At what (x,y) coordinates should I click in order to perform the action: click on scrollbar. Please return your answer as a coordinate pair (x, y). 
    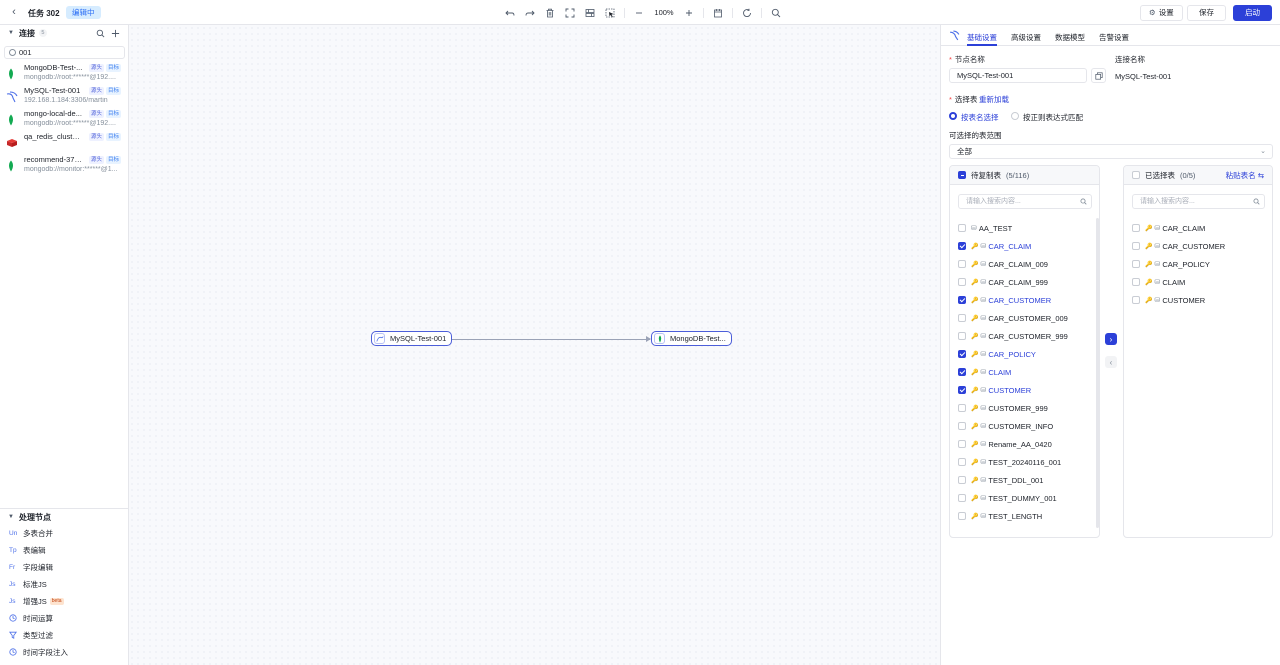
    Looking at the image, I should click on (1097, 373).